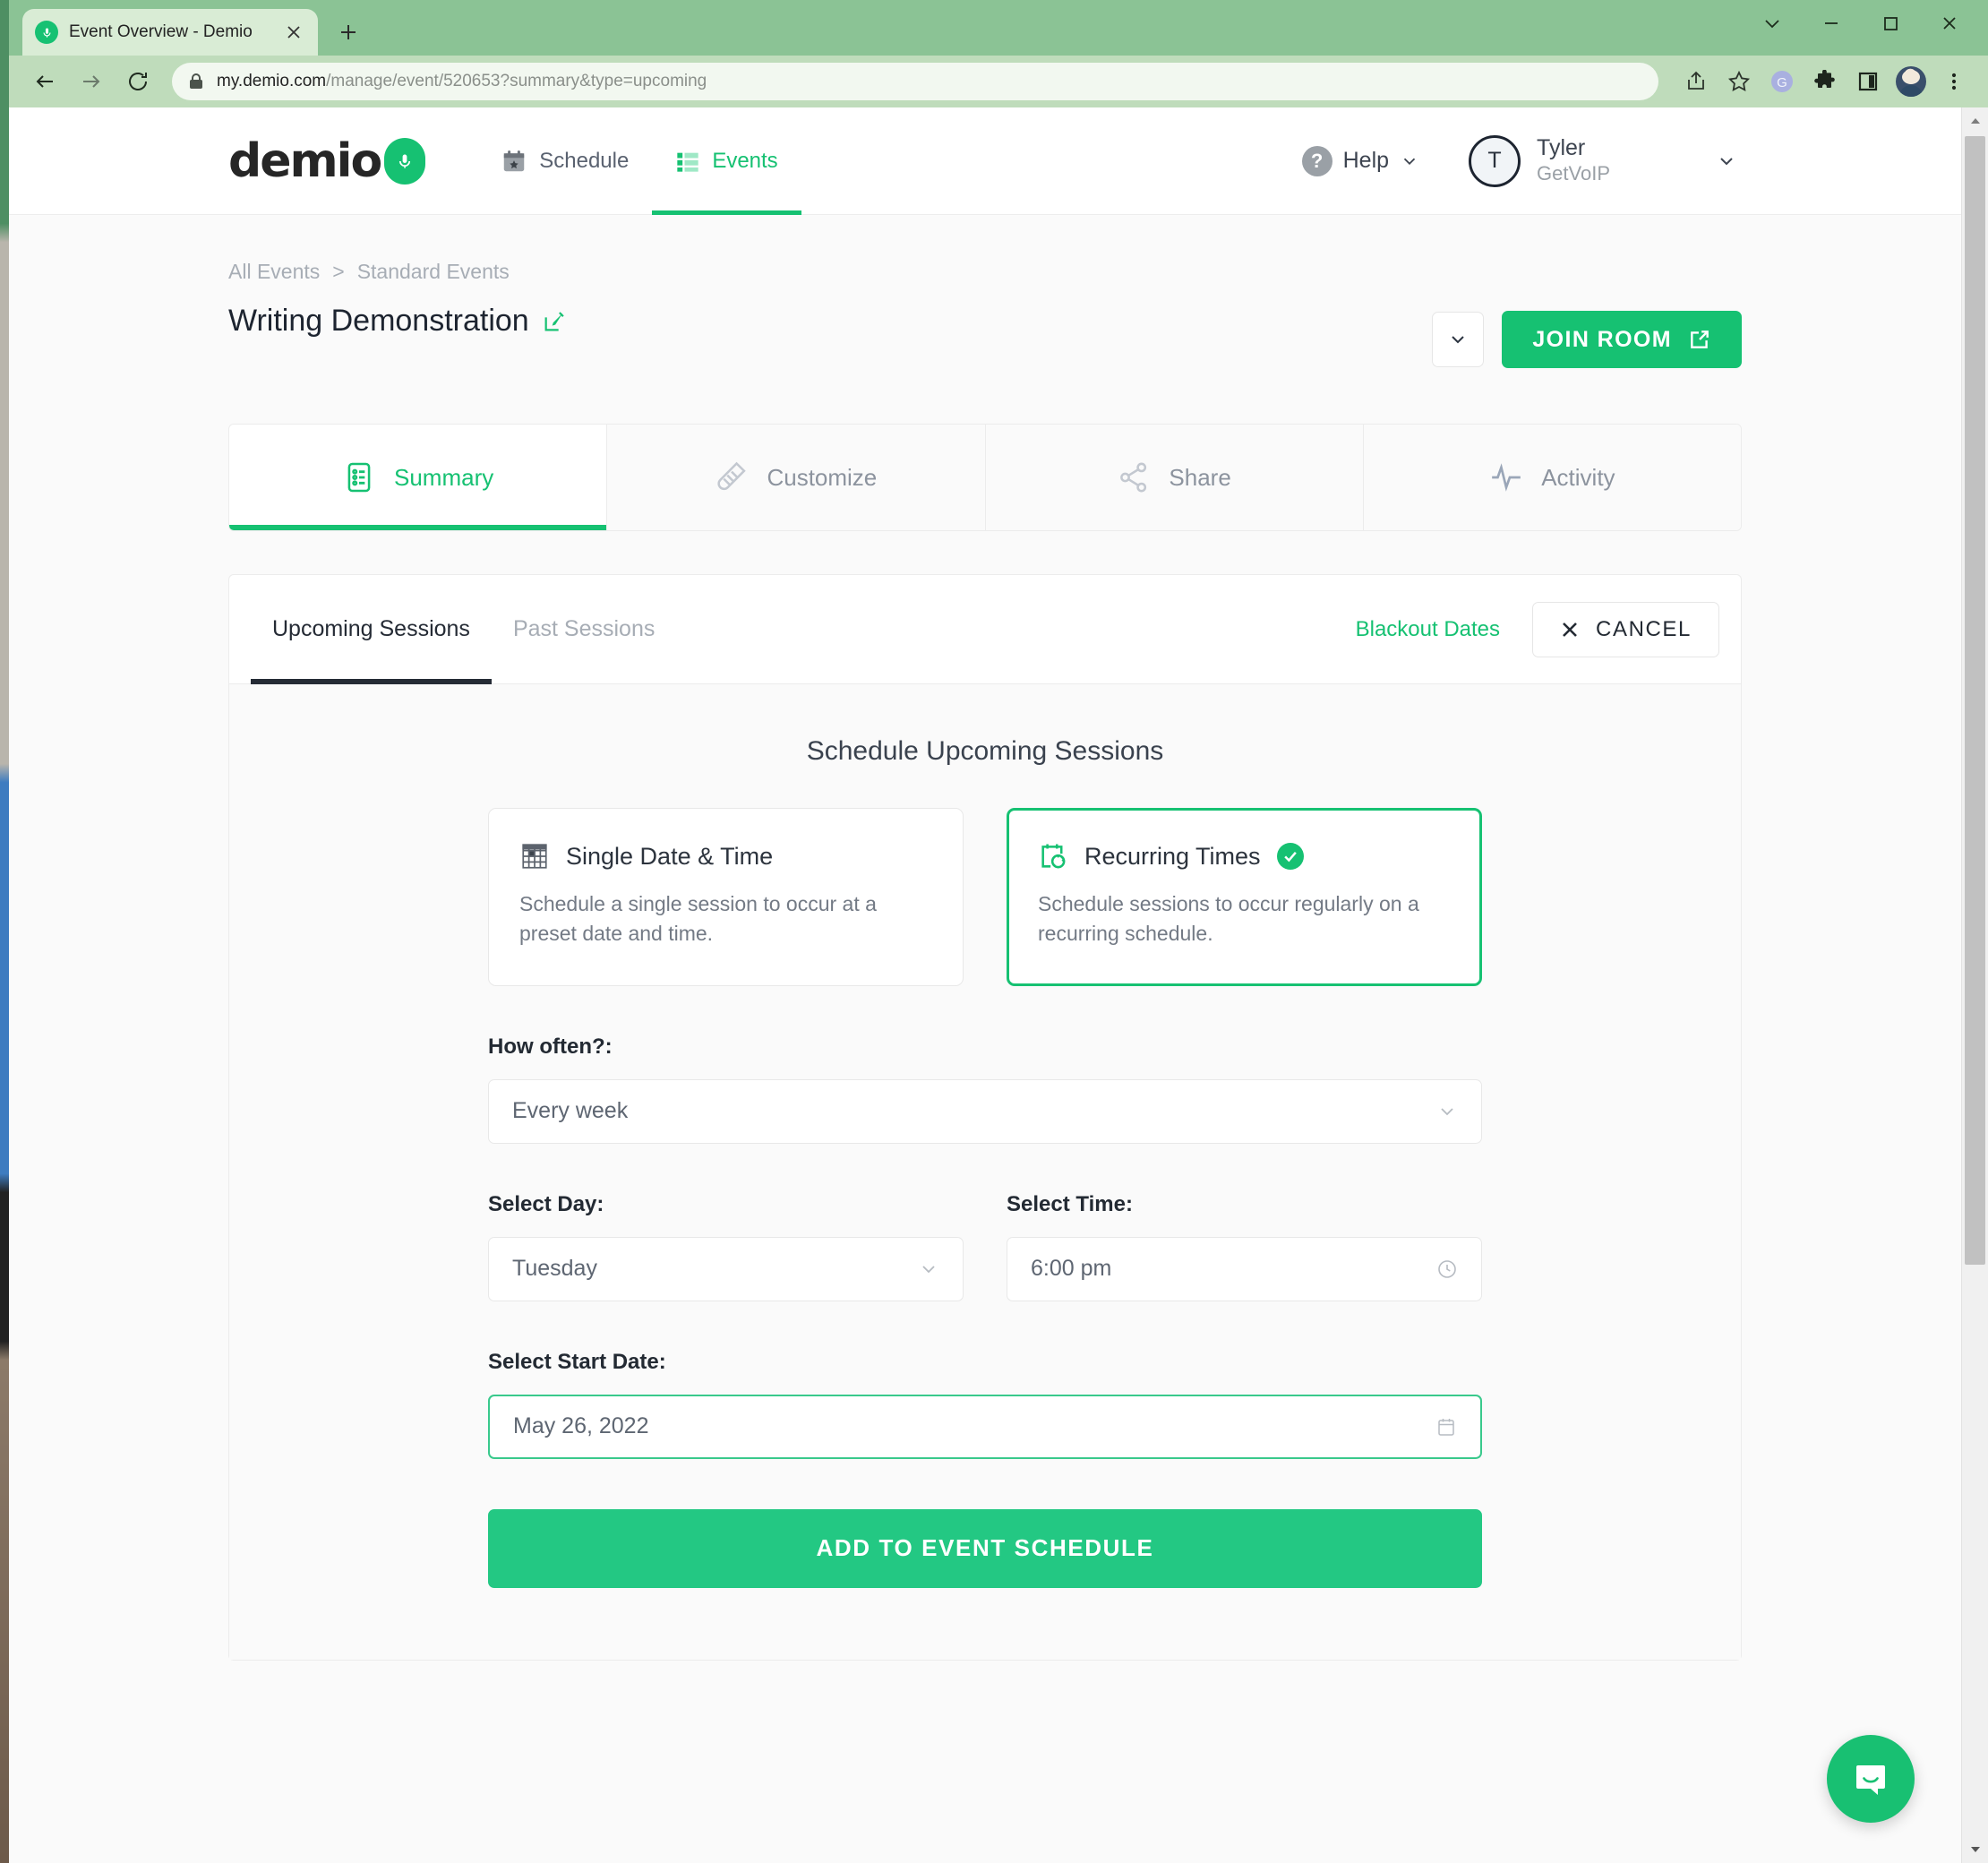  Describe the element at coordinates (138, 82) in the screenshot. I see `reload-icon` at that location.